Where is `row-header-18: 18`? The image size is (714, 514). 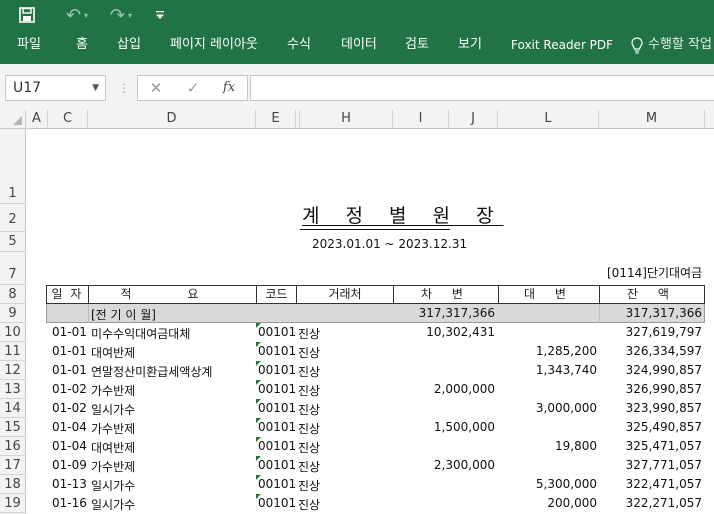
row-header-18: 18 is located at coordinates (12, 484).